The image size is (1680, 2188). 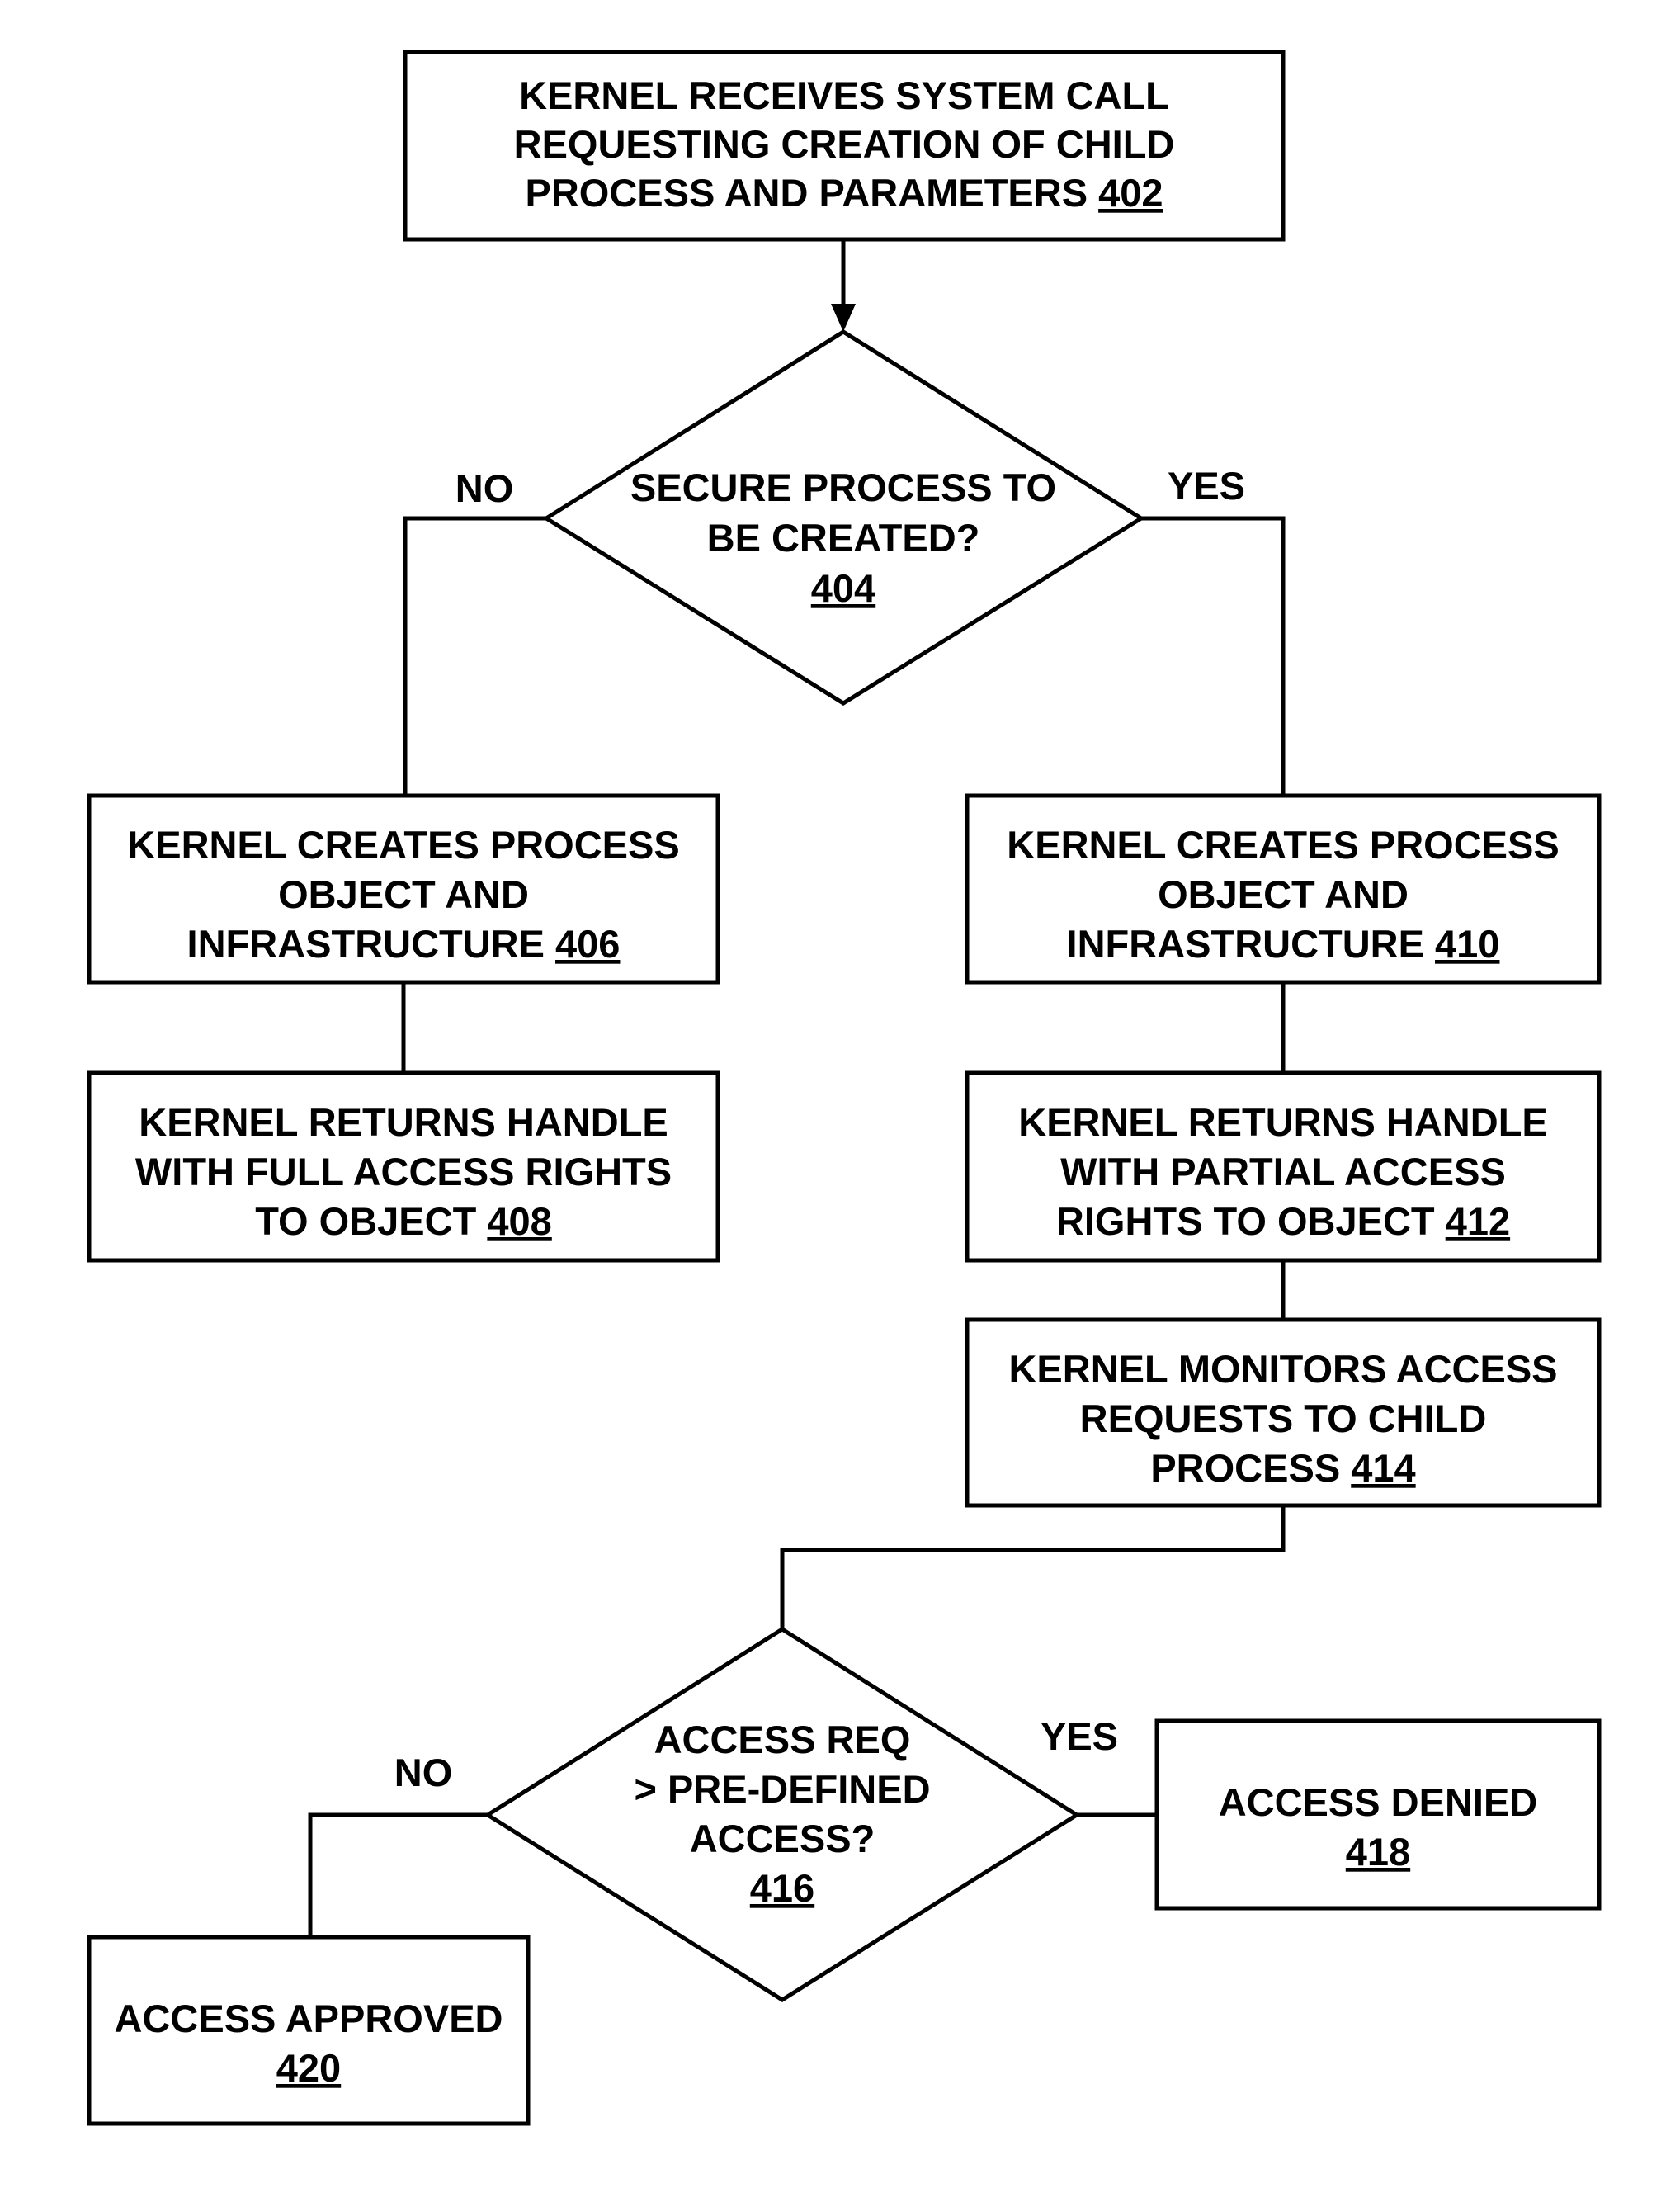 What do you see at coordinates (782, 1789) in the screenshot?
I see `node-416-line-2: > PRE-DEFINED` at bounding box center [782, 1789].